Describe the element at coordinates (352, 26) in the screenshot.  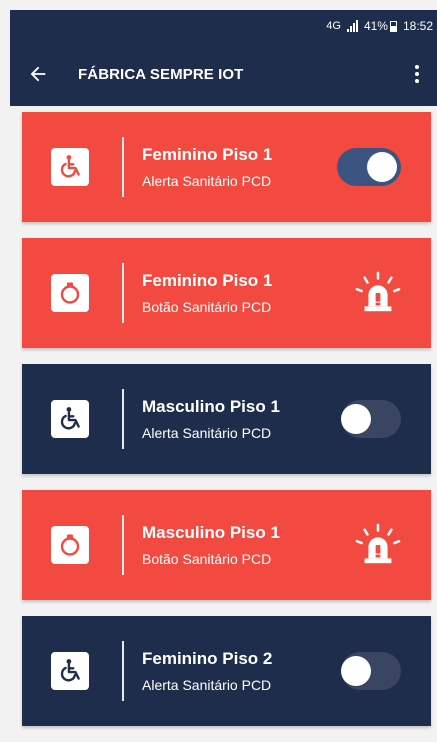
I see `signal-icon` at that location.